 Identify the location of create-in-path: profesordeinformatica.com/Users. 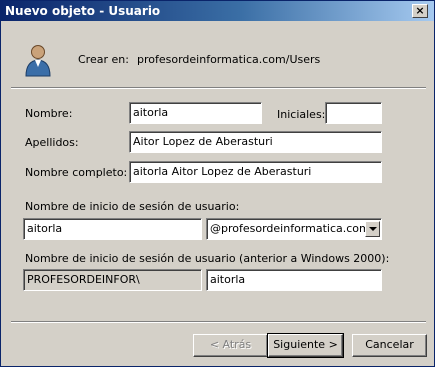
(229, 59).